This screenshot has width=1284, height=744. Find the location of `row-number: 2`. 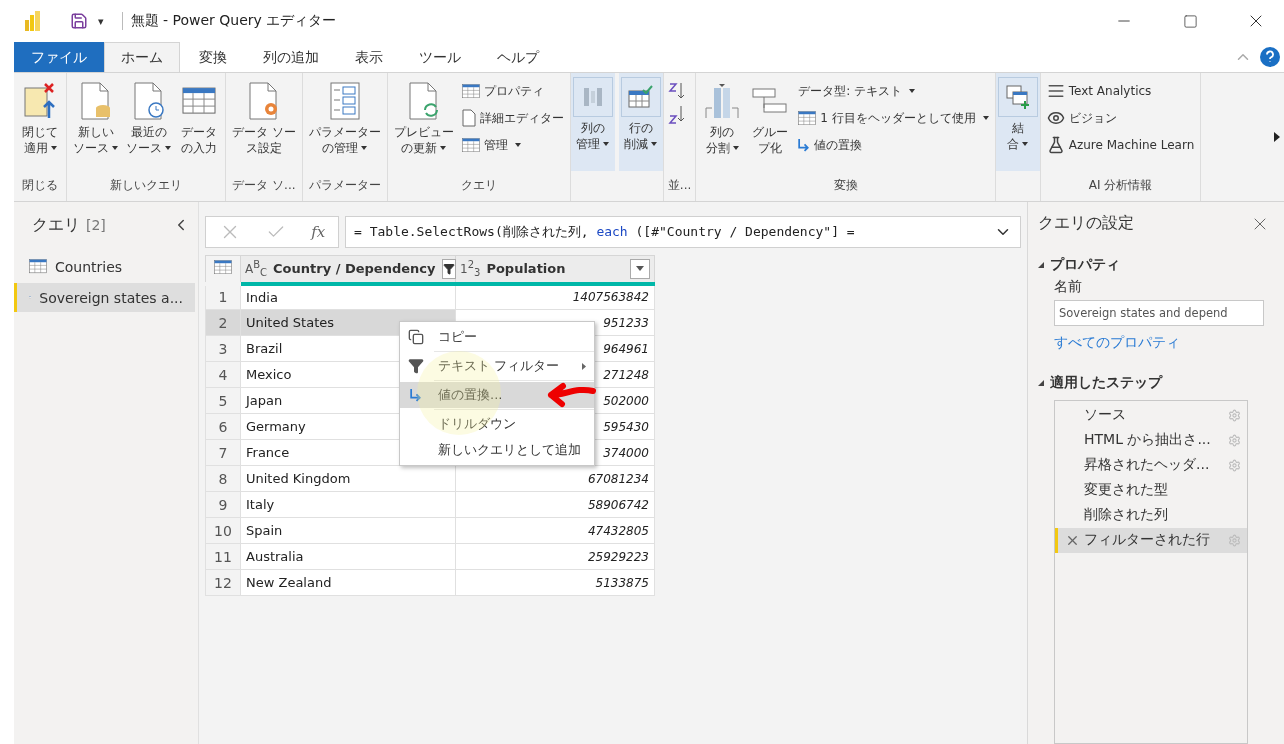

row-number: 2 is located at coordinates (223, 322).